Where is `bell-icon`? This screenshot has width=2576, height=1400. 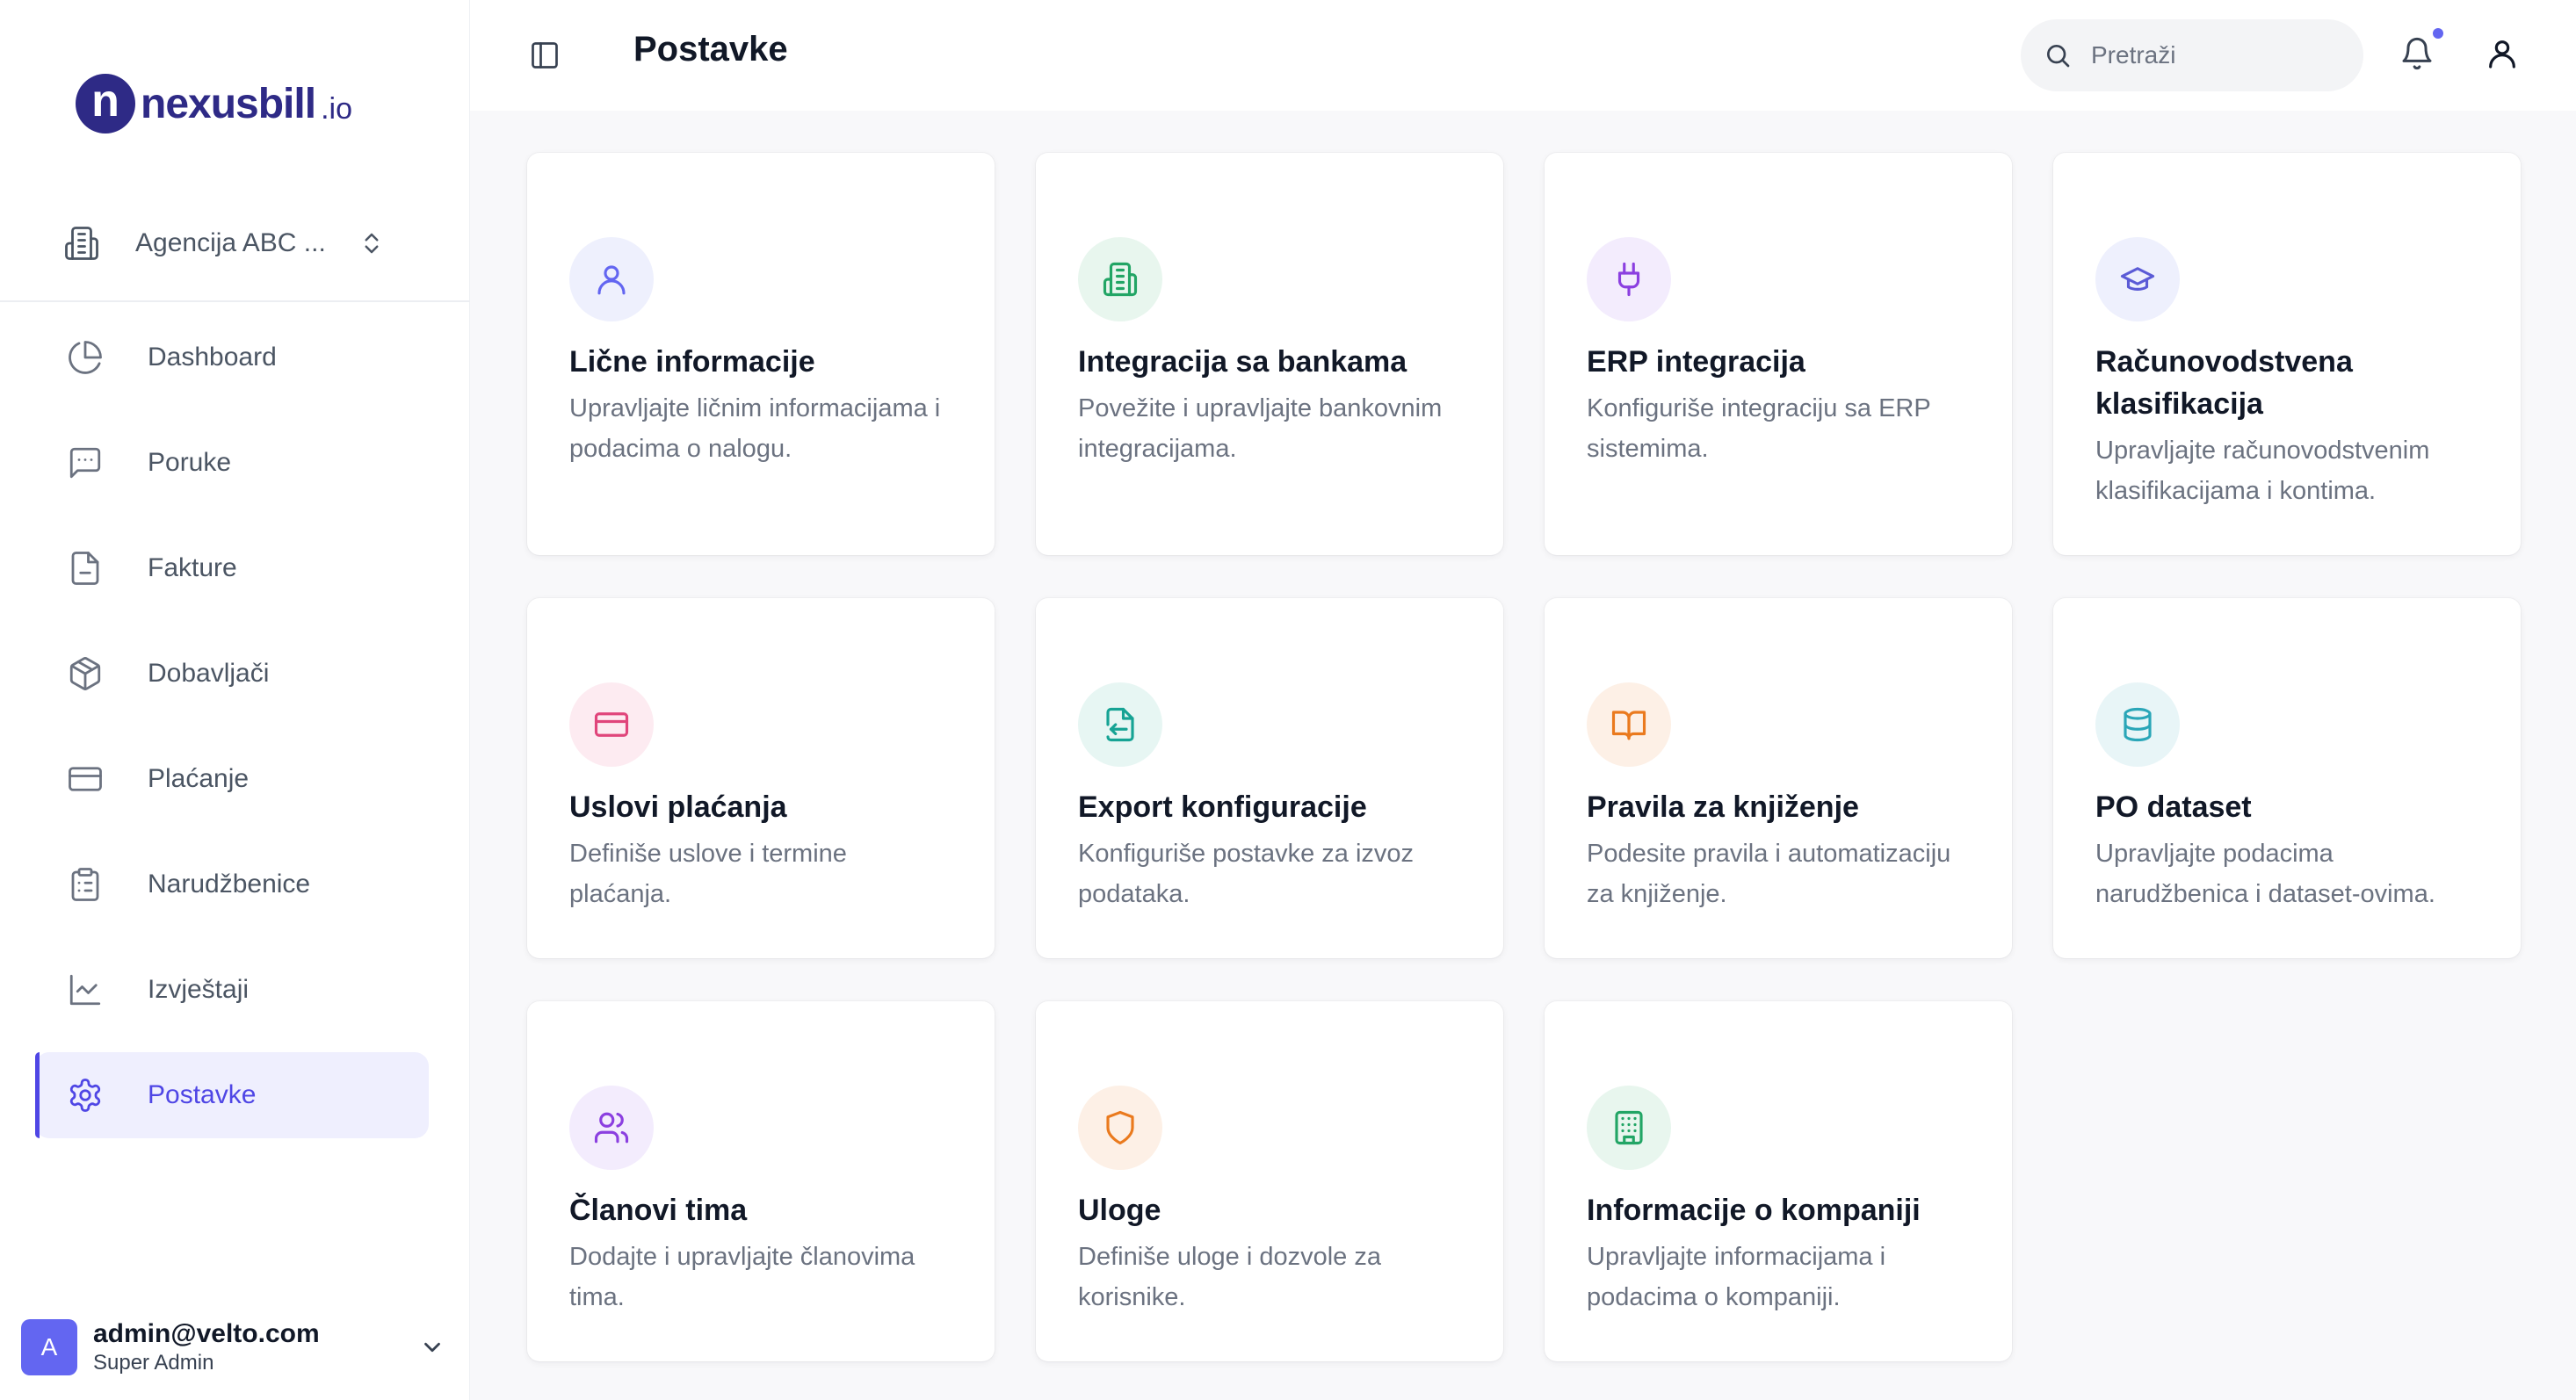 bell-icon is located at coordinates (2417, 53).